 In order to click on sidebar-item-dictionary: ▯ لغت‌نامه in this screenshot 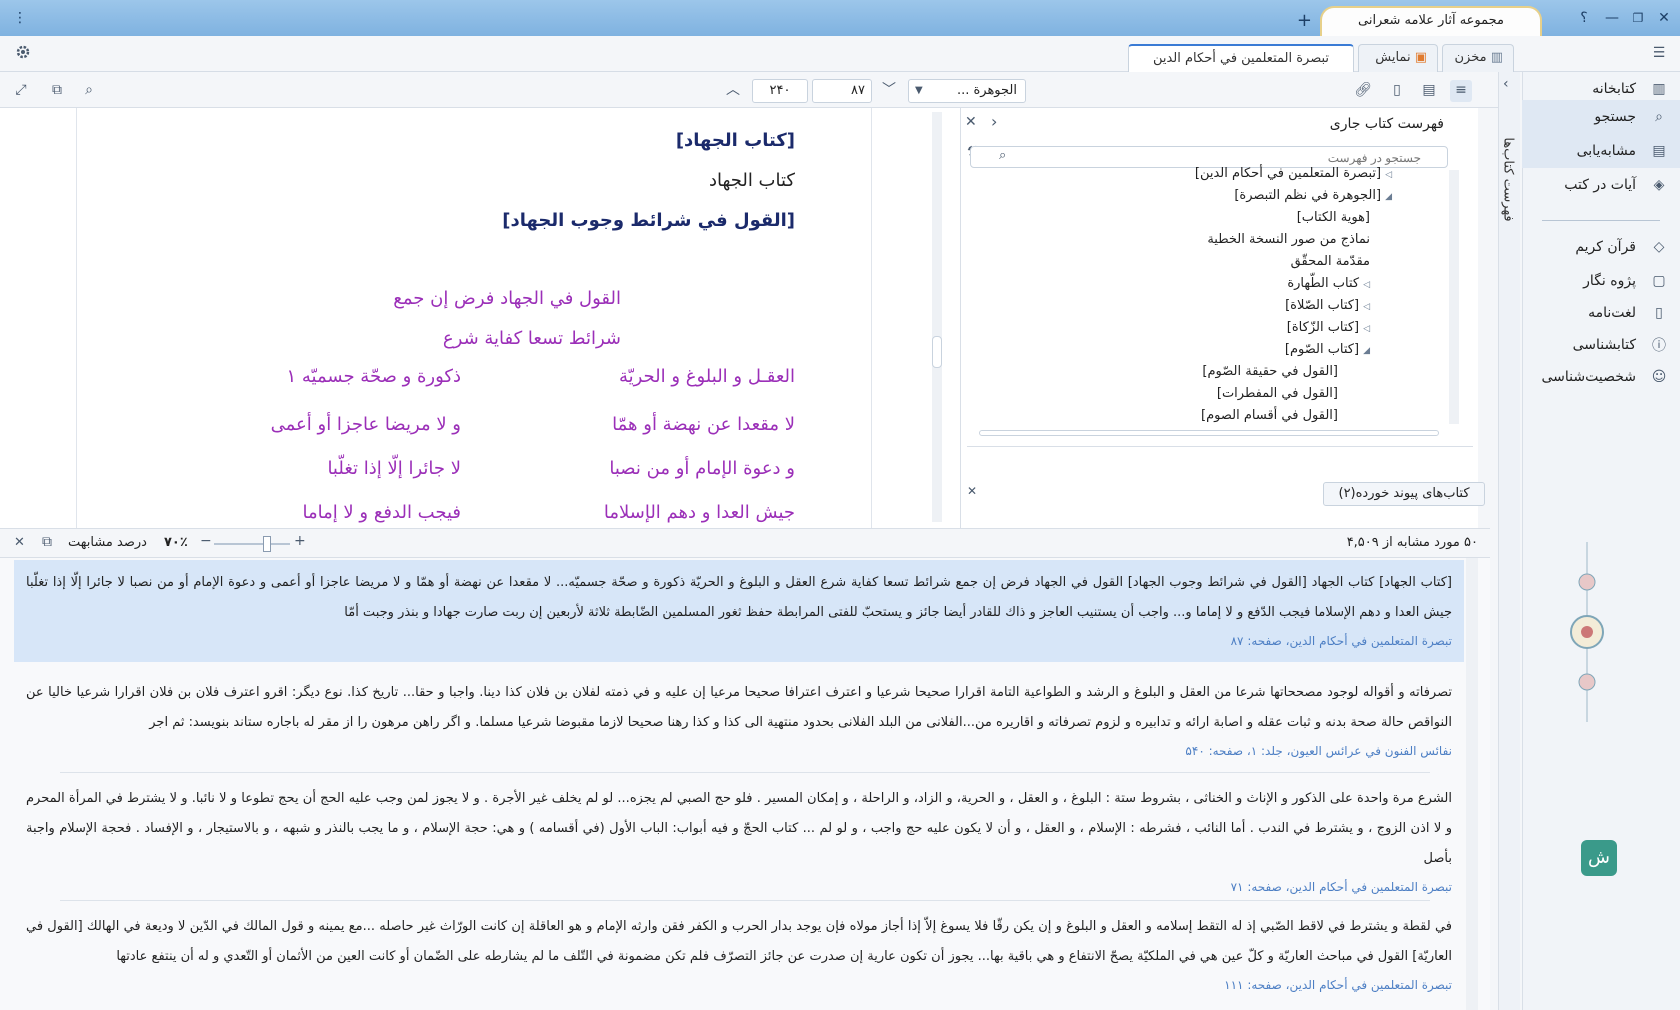, I will do `click(1601, 313)`.